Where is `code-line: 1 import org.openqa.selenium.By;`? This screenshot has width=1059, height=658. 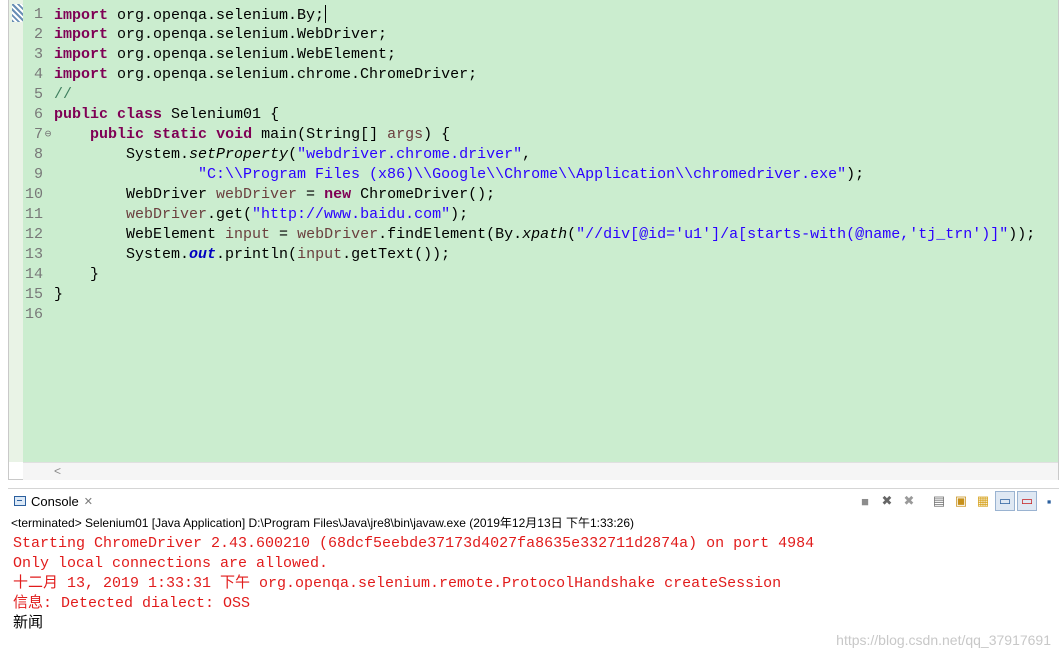
code-line: 1 import org.openqa.selenium.By; is located at coordinates (540, 15).